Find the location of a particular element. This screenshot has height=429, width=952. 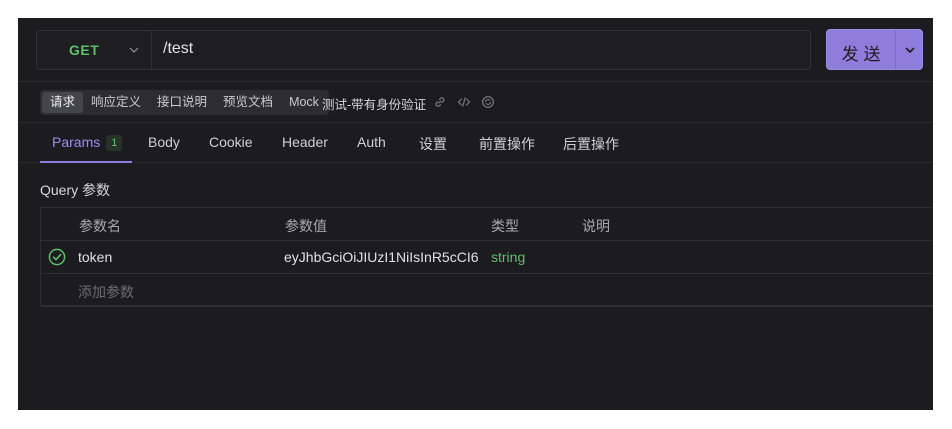

segment-request: 请求 is located at coordinates (63, 102).